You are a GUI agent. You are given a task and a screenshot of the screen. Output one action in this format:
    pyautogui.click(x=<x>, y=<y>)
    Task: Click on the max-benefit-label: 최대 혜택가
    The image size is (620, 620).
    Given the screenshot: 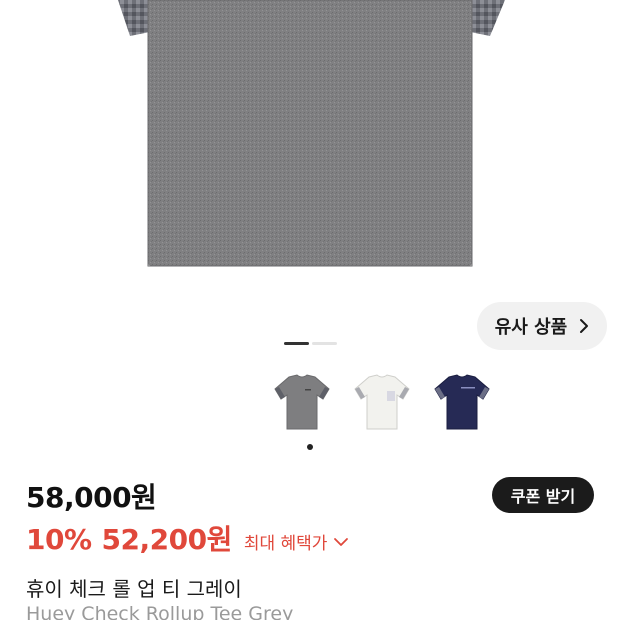 What is the action you would take?
    pyautogui.click(x=285, y=544)
    